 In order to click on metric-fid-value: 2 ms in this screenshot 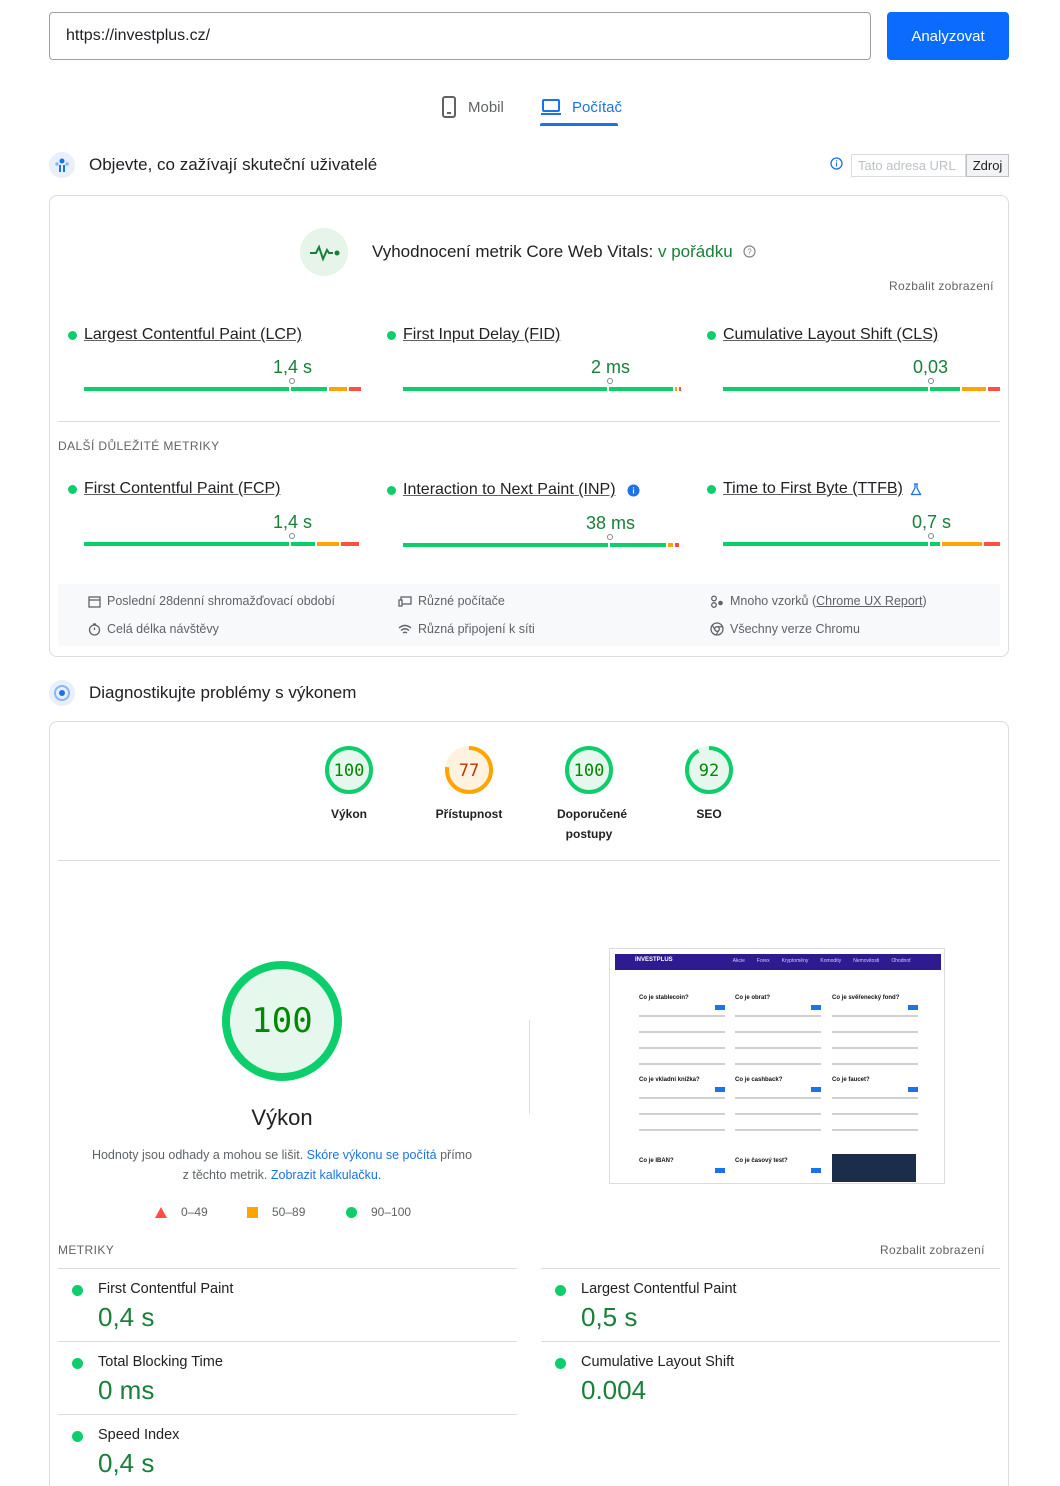, I will do `click(611, 367)`.